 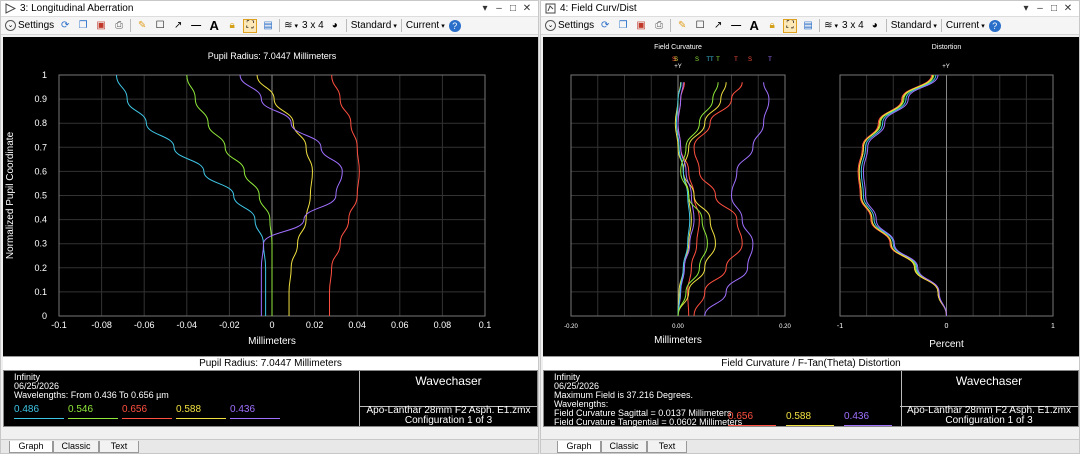 I want to click on y-axis-label: Normalized Pupil Coordinate, so click(x=10, y=195).